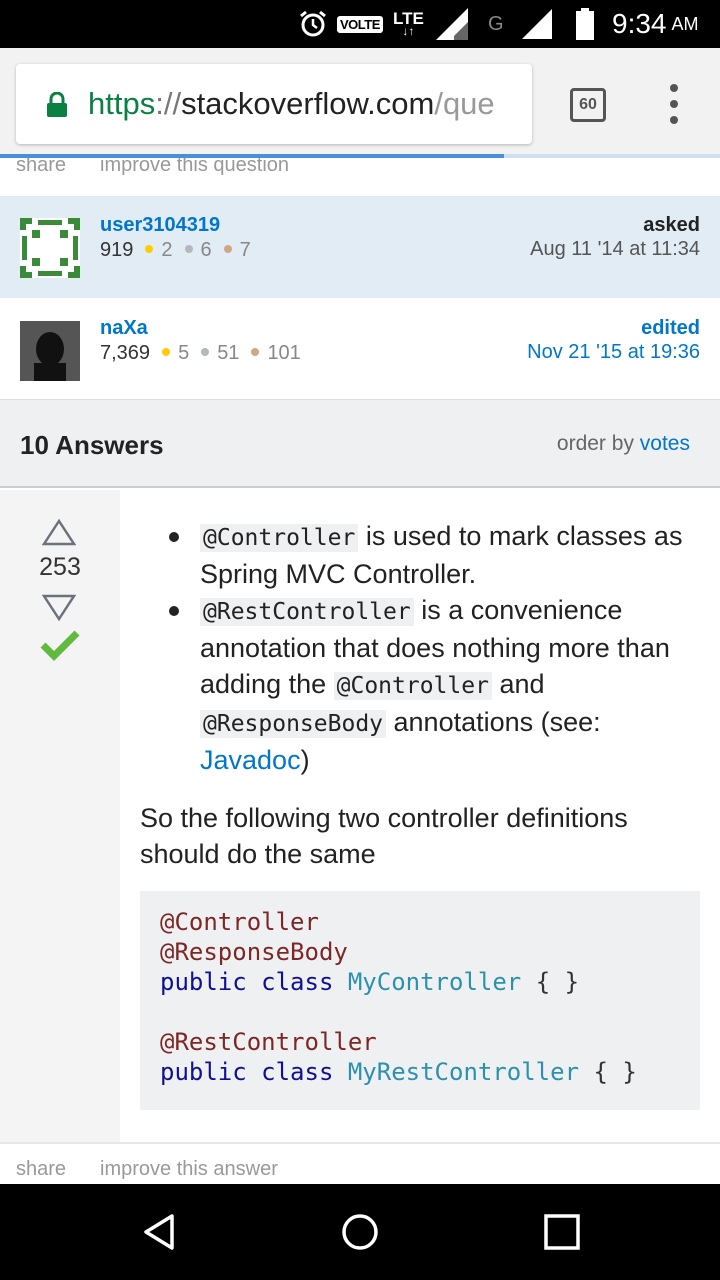 This screenshot has height=1280, width=720. I want to click on accepted-check-icon, so click(60, 645).